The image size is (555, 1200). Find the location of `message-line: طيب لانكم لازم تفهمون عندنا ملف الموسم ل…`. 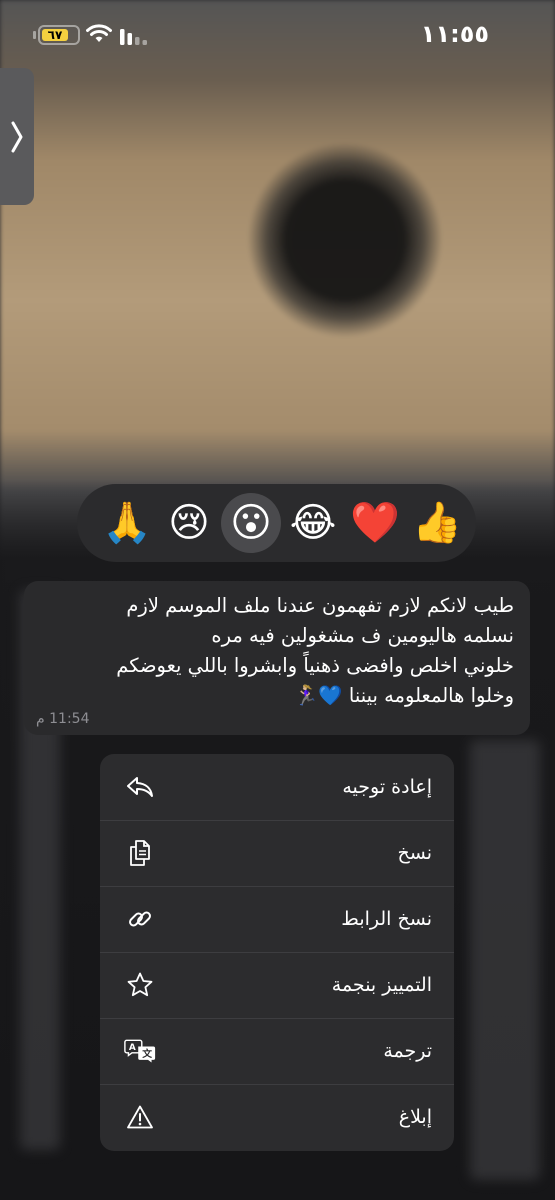

message-line: طيب لانكم لازم تفهمون عندنا ملف الموسم ل… is located at coordinates (320, 605).